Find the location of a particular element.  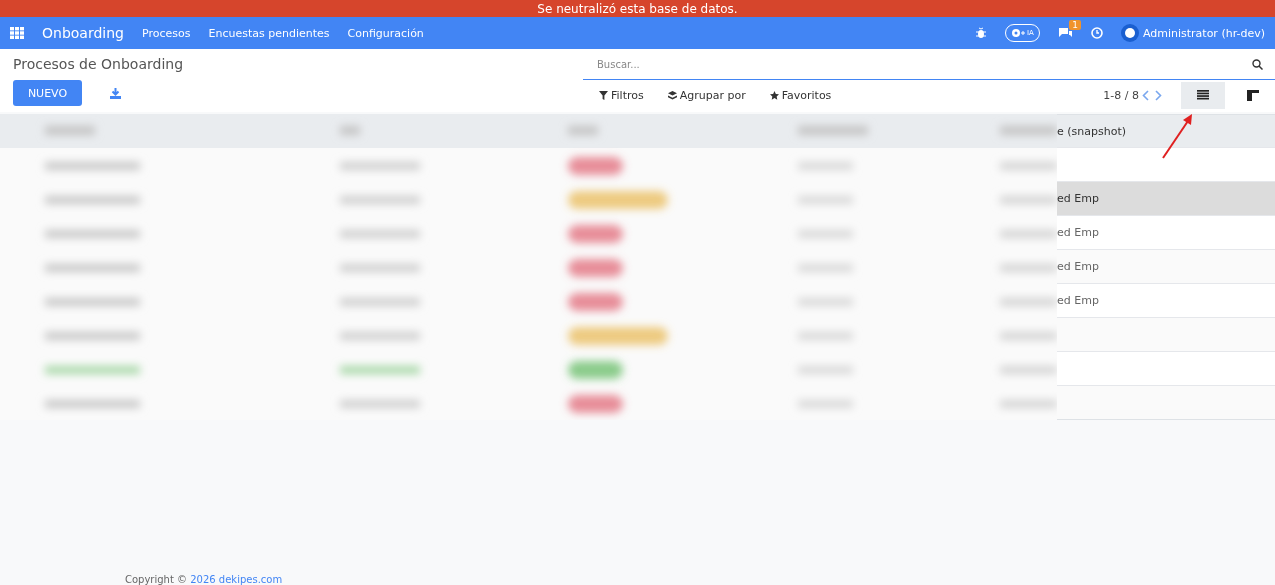

search-option-button: Agrupar por is located at coordinates (706, 95).